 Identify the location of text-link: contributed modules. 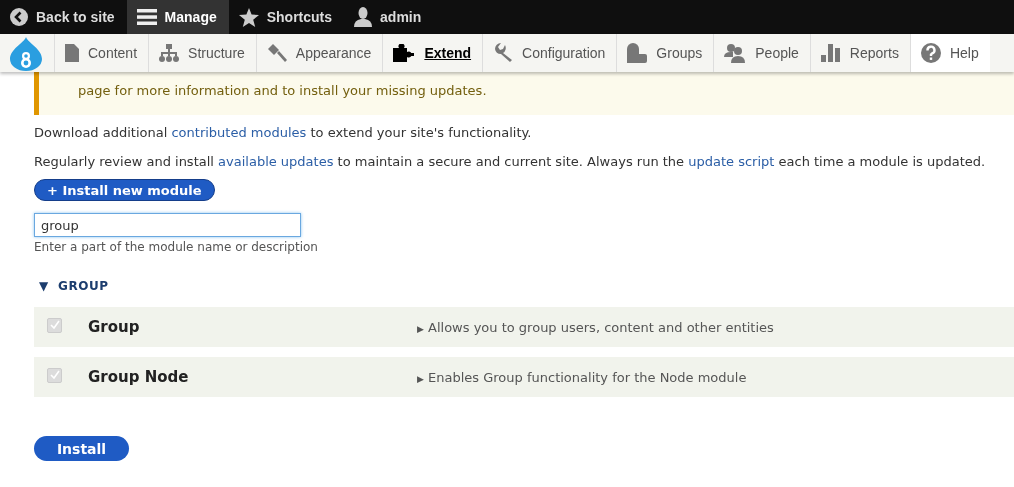
(239, 132).